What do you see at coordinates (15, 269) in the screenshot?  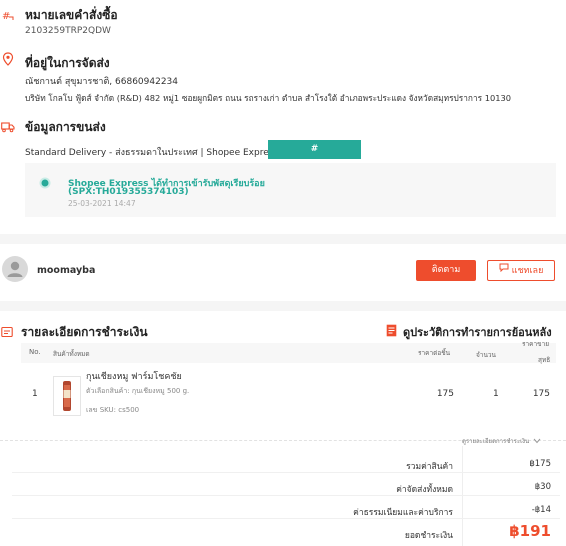 I see `seller-avatar` at bounding box center [15, 269].